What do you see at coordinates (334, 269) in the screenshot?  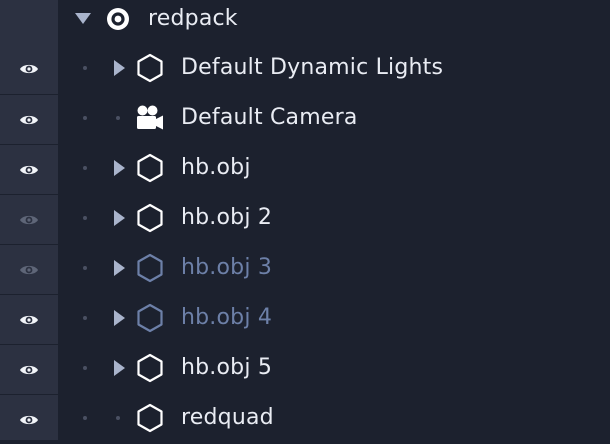 I see `tree-row: hb.obj 3` at bounding box center [334, 269].